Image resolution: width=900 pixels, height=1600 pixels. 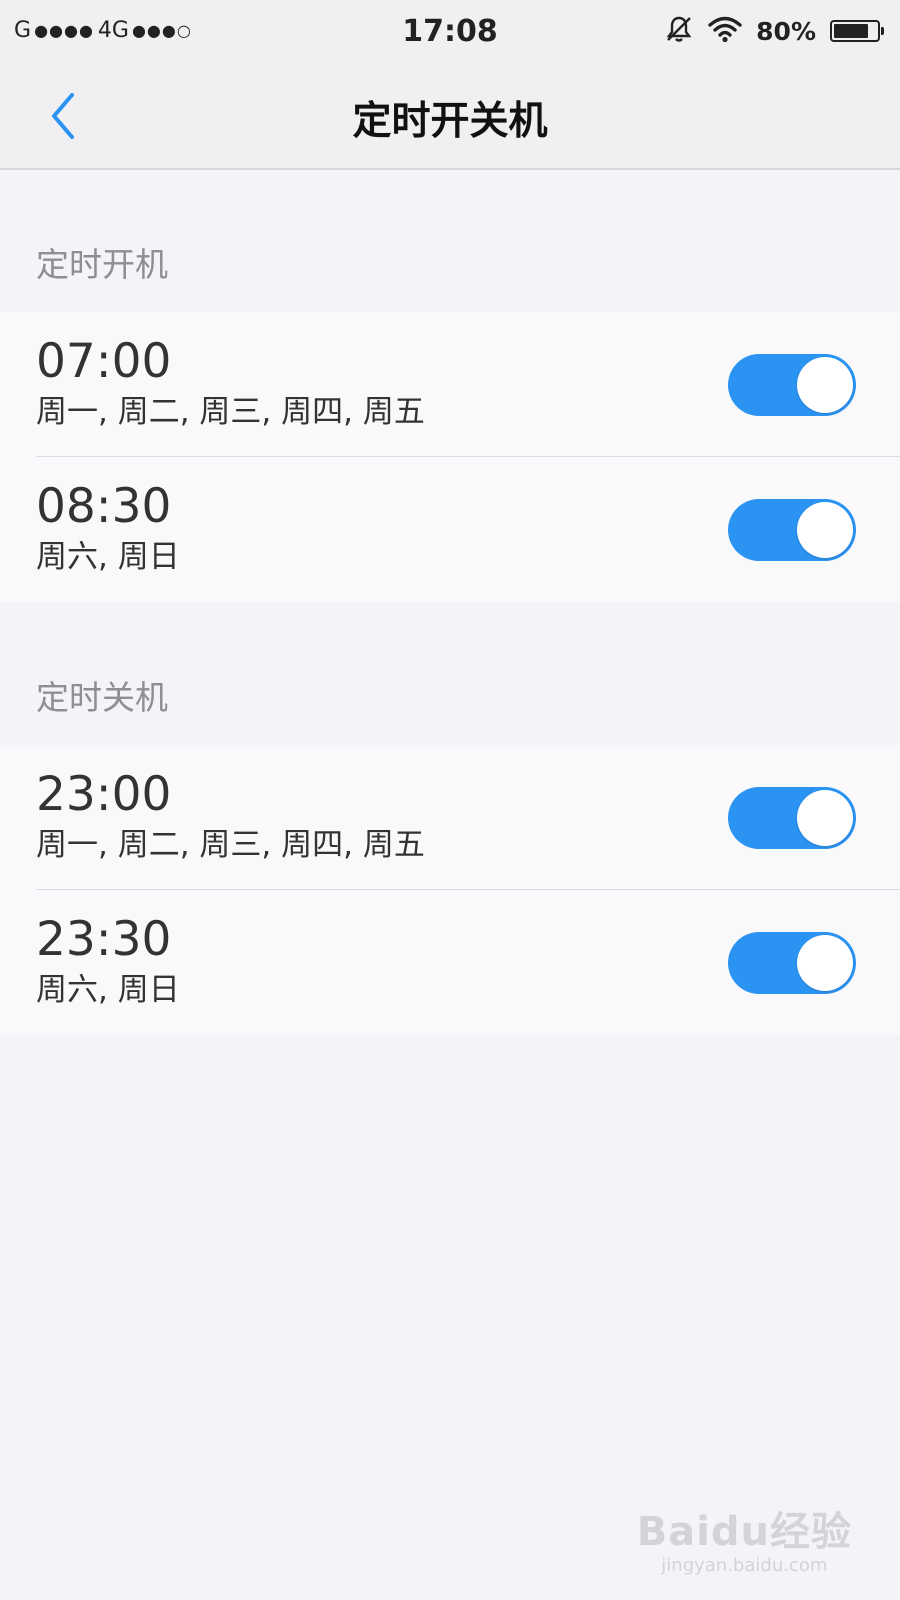 What do you see at coordinates (679, 31) in the screenshot?
I see `alarm-off-icon` at bounding box center [679, 31].